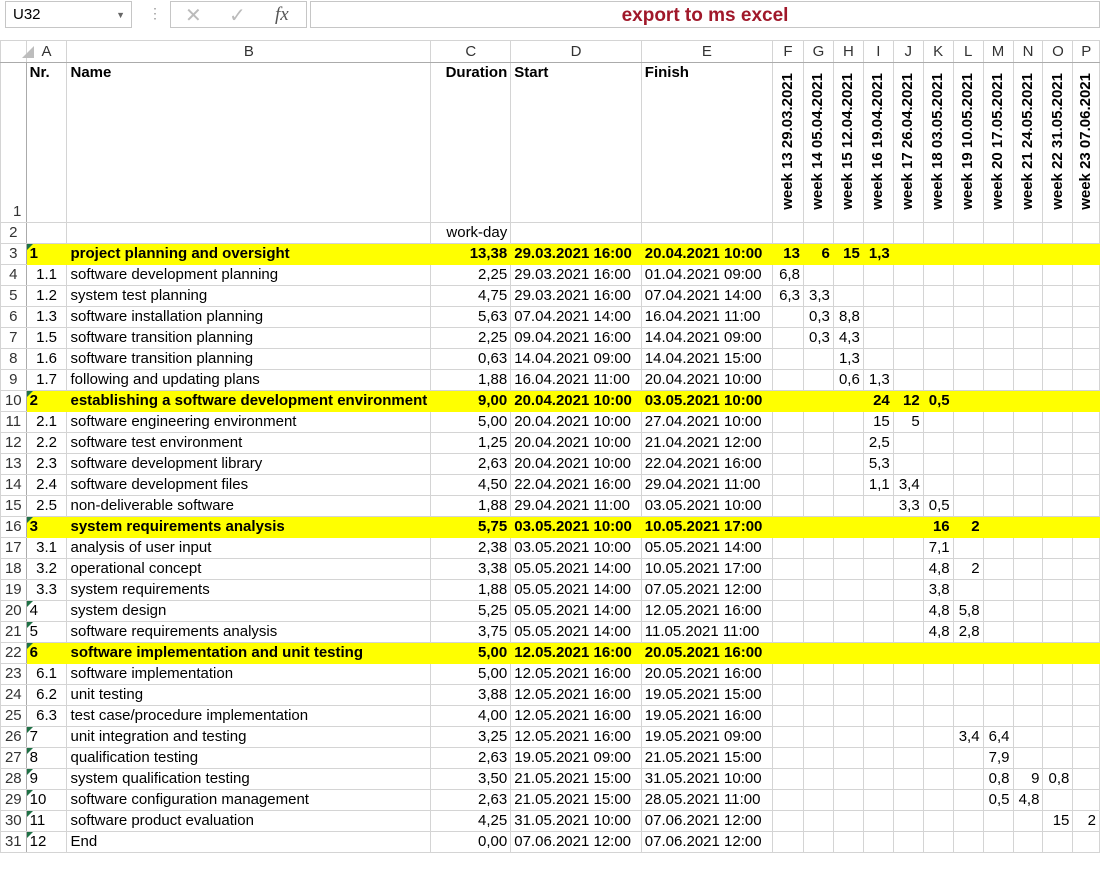 The height and width of the screenshot is (885, 1100). What do you see at coordinates (706, 737) in the screenshot?
I see `cell-finish: 19.05.2021 09:00` at bounding box center [706, 737].